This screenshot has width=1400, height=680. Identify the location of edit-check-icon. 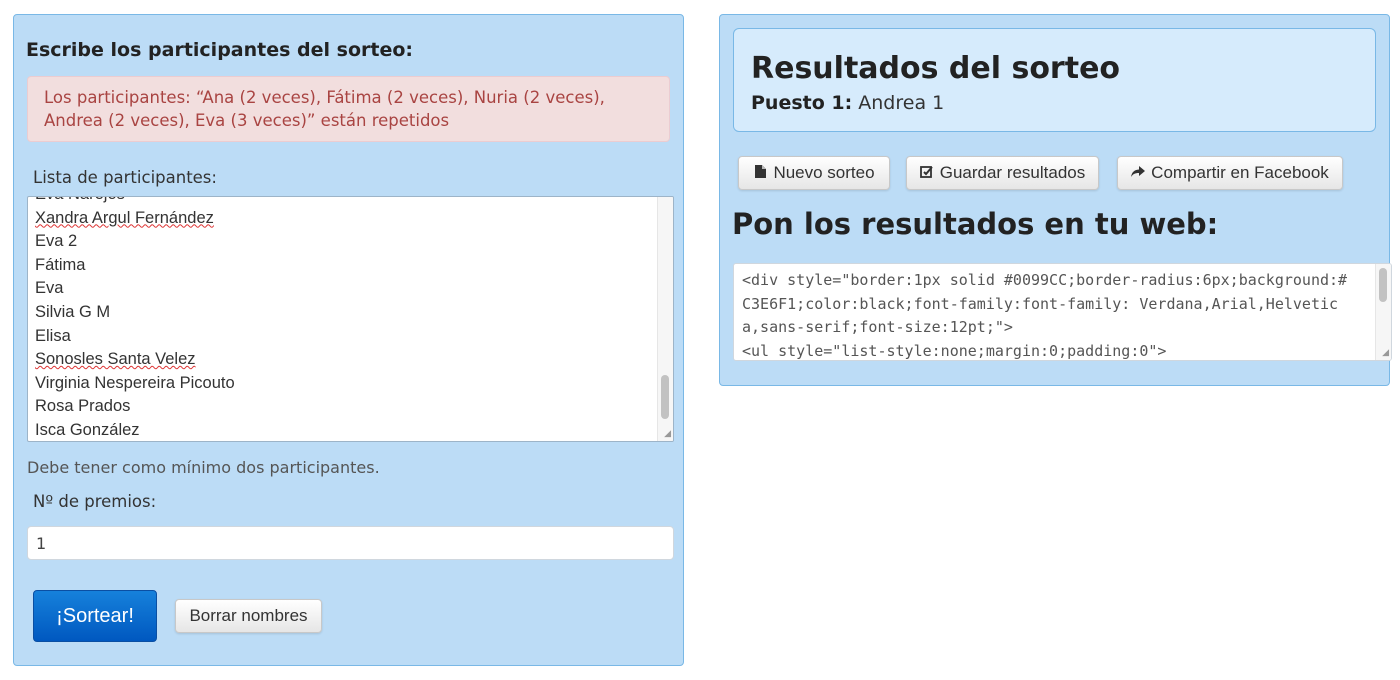
(927, 173).